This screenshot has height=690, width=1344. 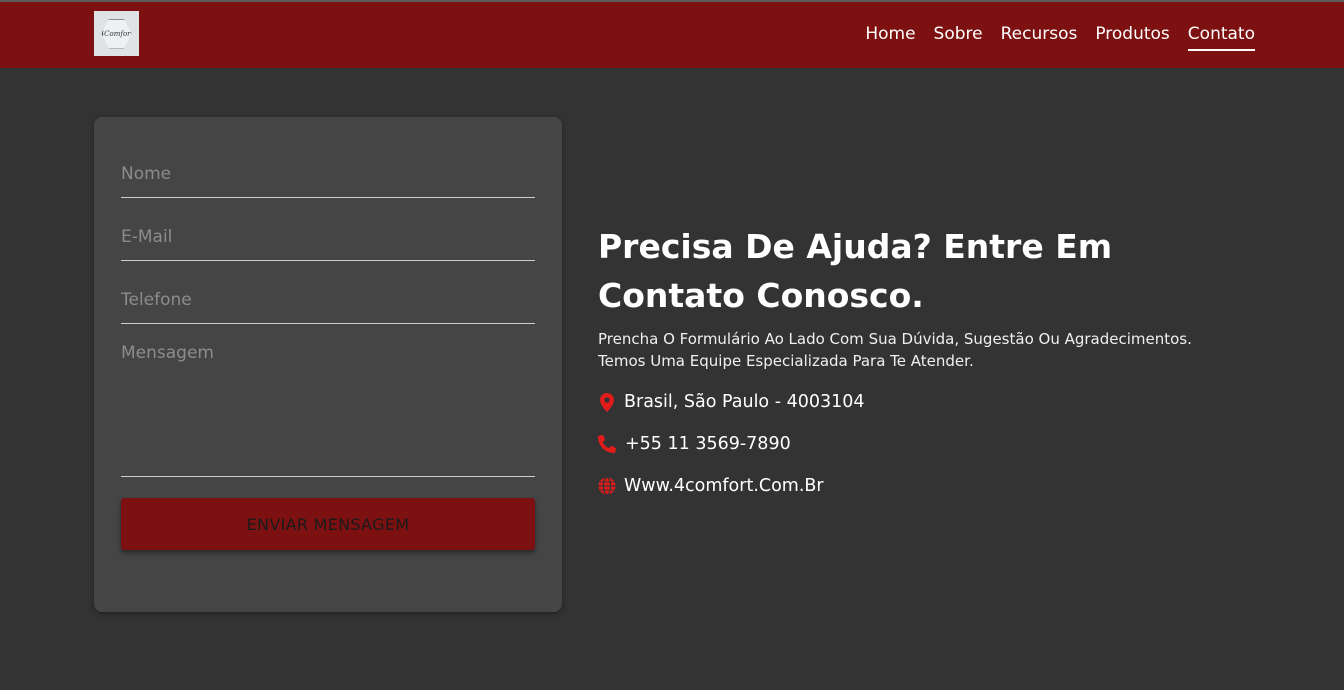 I want to click on email-field-wrapper, so click(x=328, y=244).